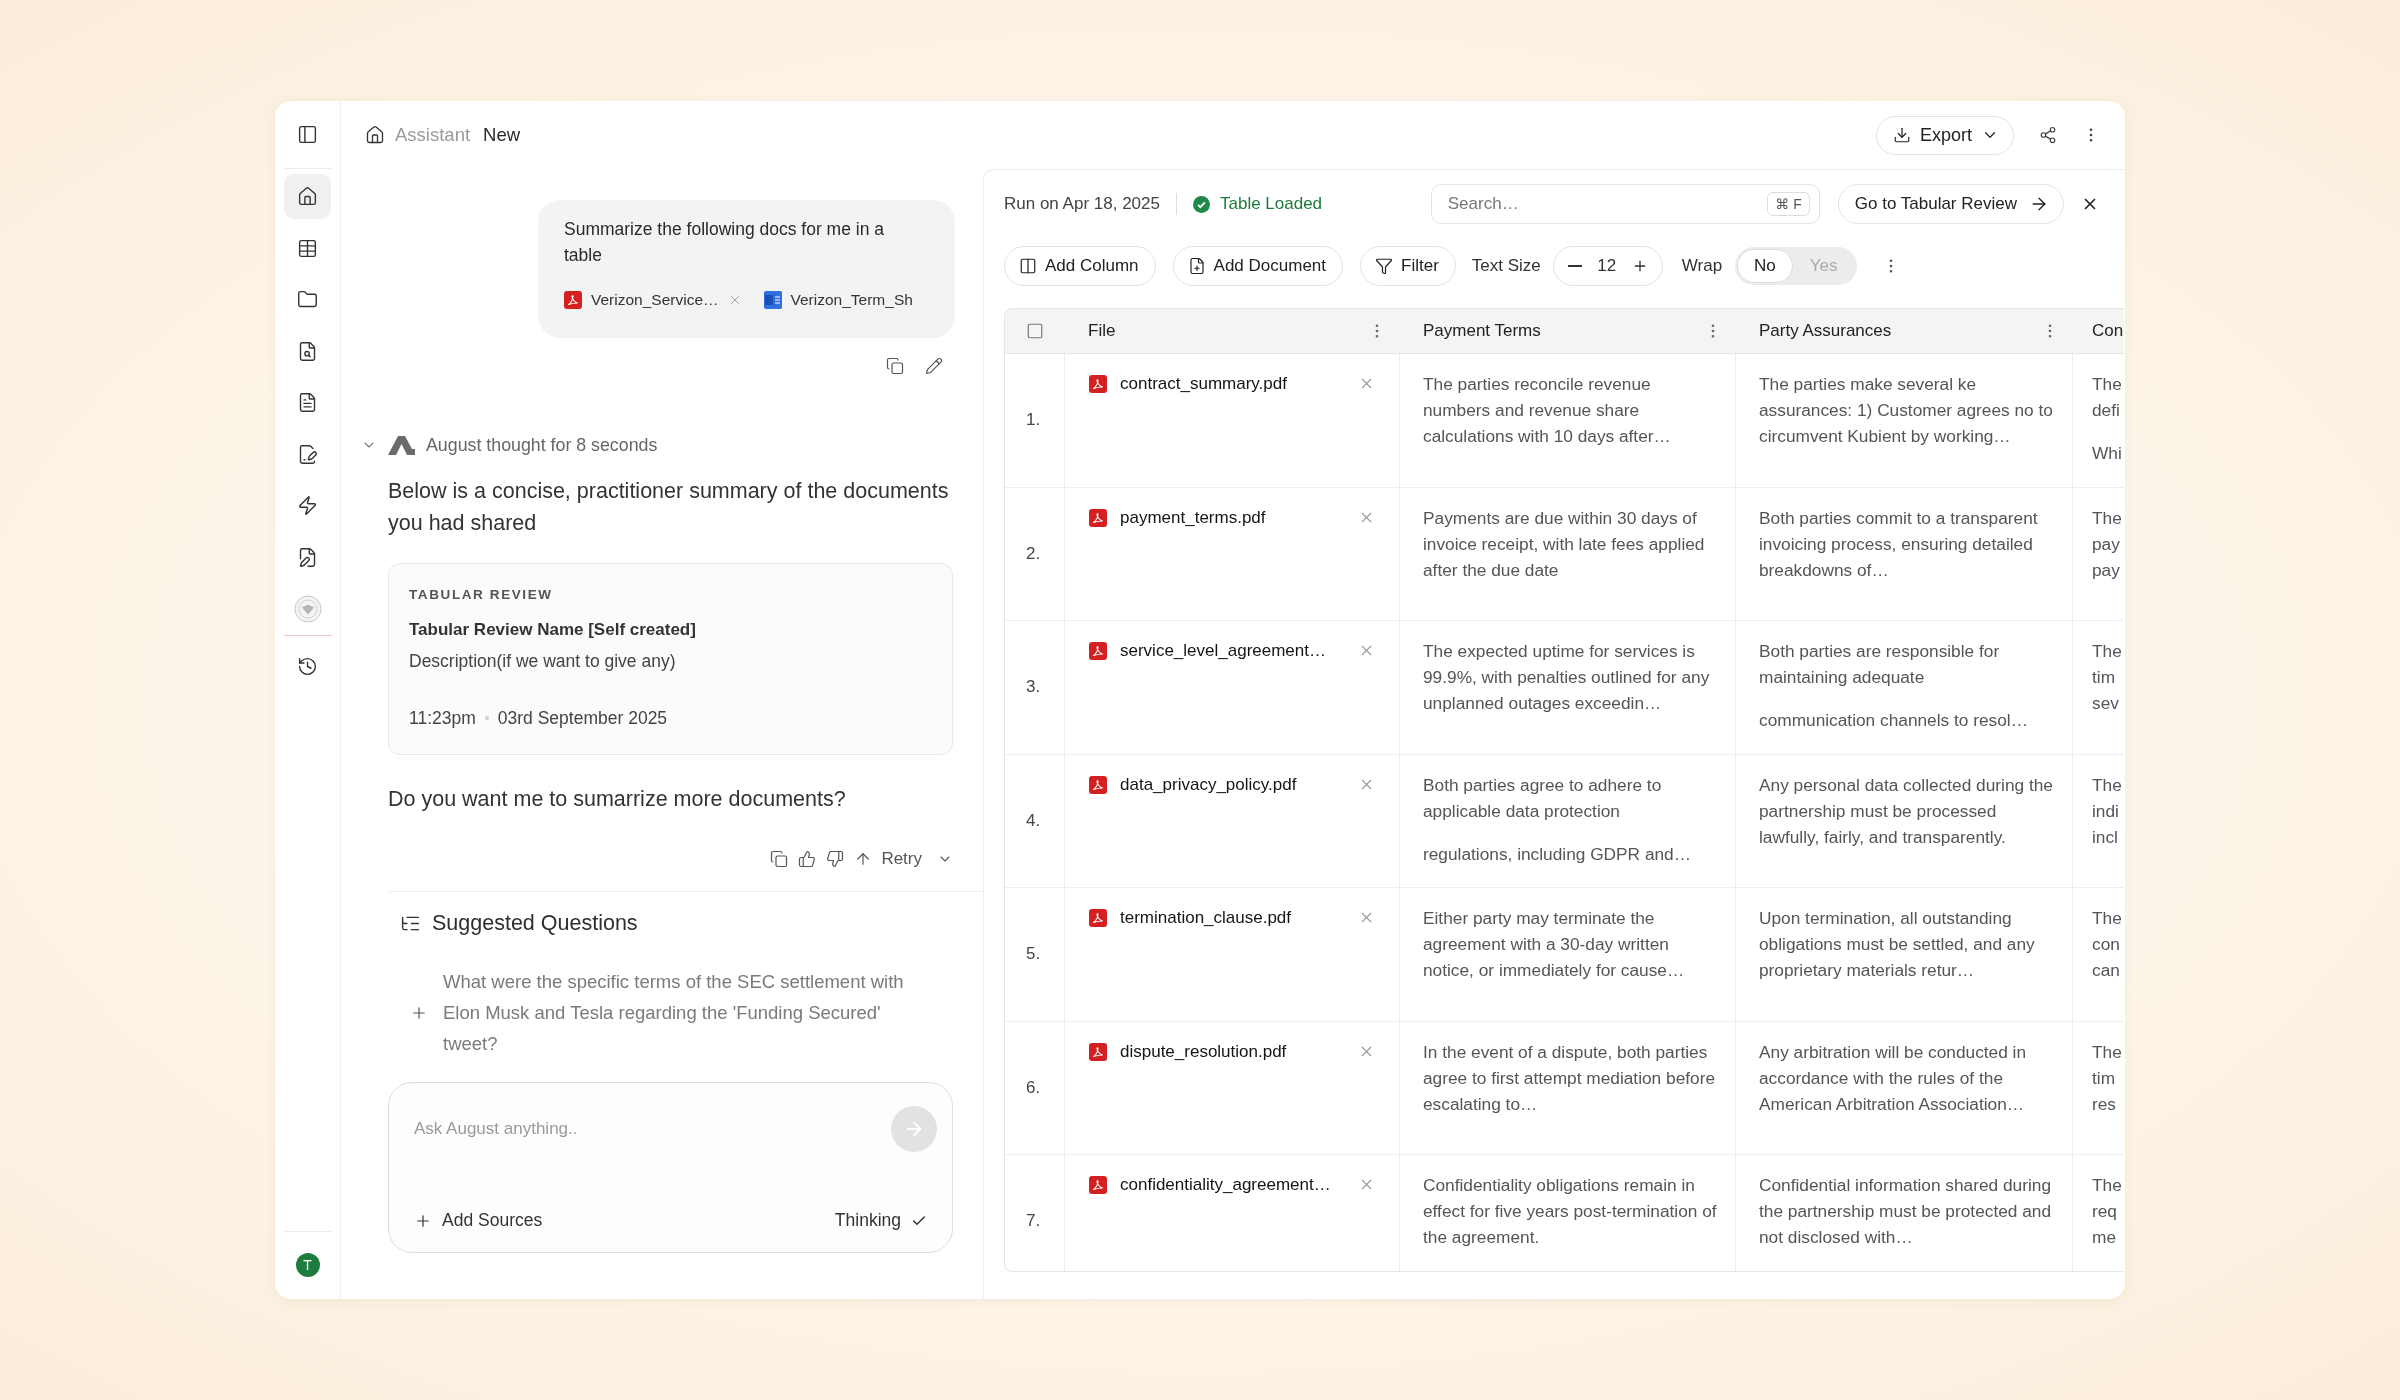  Describe the element at coordinates (1028, 266) in the screenshot. I see `columns-icon` at that location.